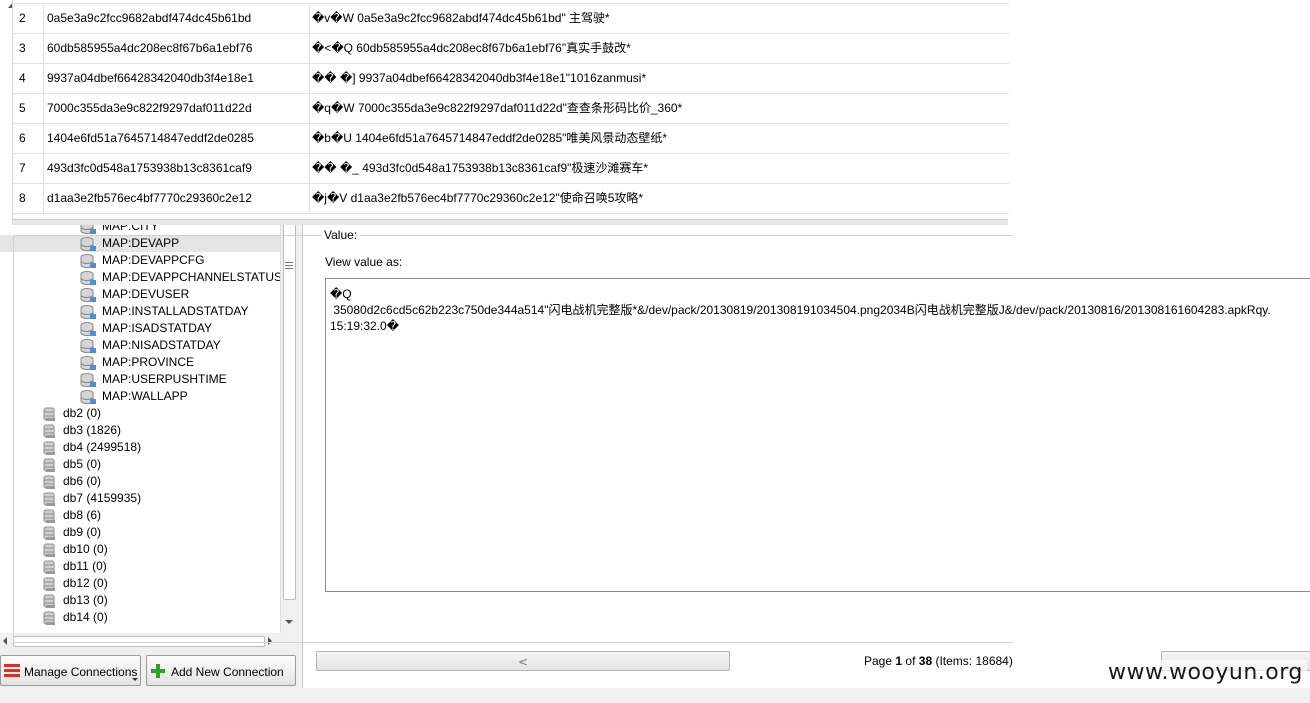  I want to click on table-horizontal-scrollbar, so click(510, 222).